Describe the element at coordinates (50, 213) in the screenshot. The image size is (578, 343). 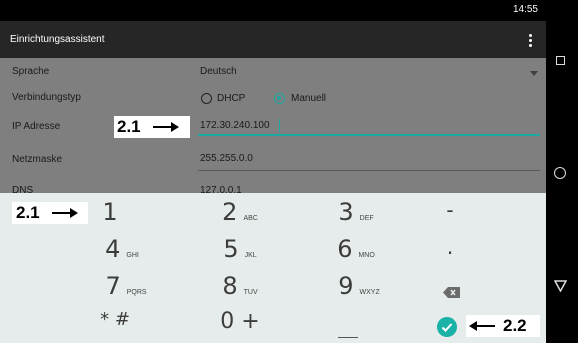
I see `callout-keypad: 2.1` at that location.